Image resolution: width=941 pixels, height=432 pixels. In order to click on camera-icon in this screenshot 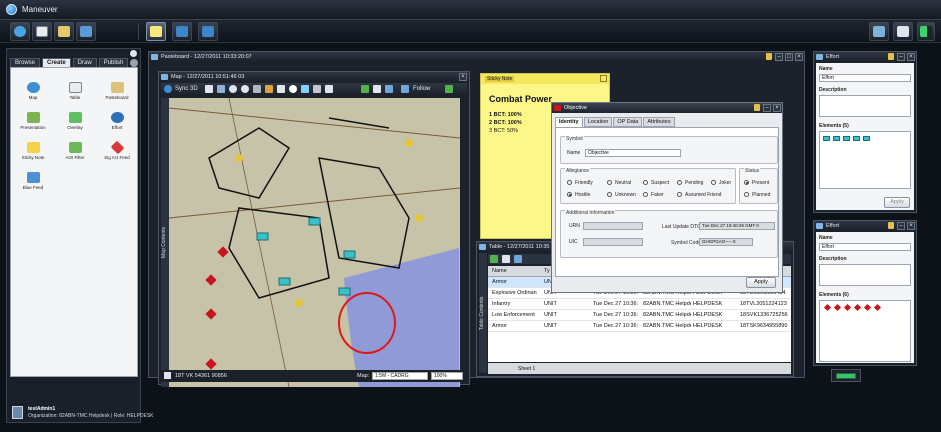, I will do `click(389, 89)`.